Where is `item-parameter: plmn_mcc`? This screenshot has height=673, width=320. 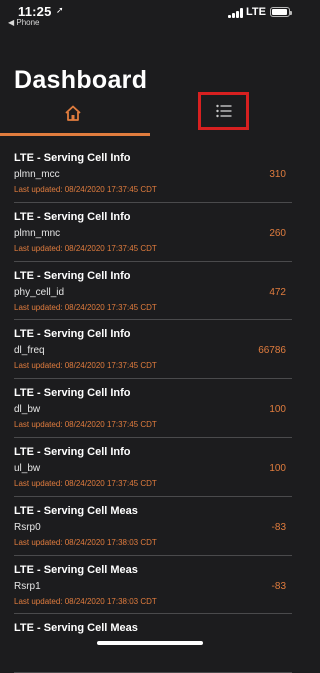
item-parameter: plmn_mcc is located at coordinates (37, 174).